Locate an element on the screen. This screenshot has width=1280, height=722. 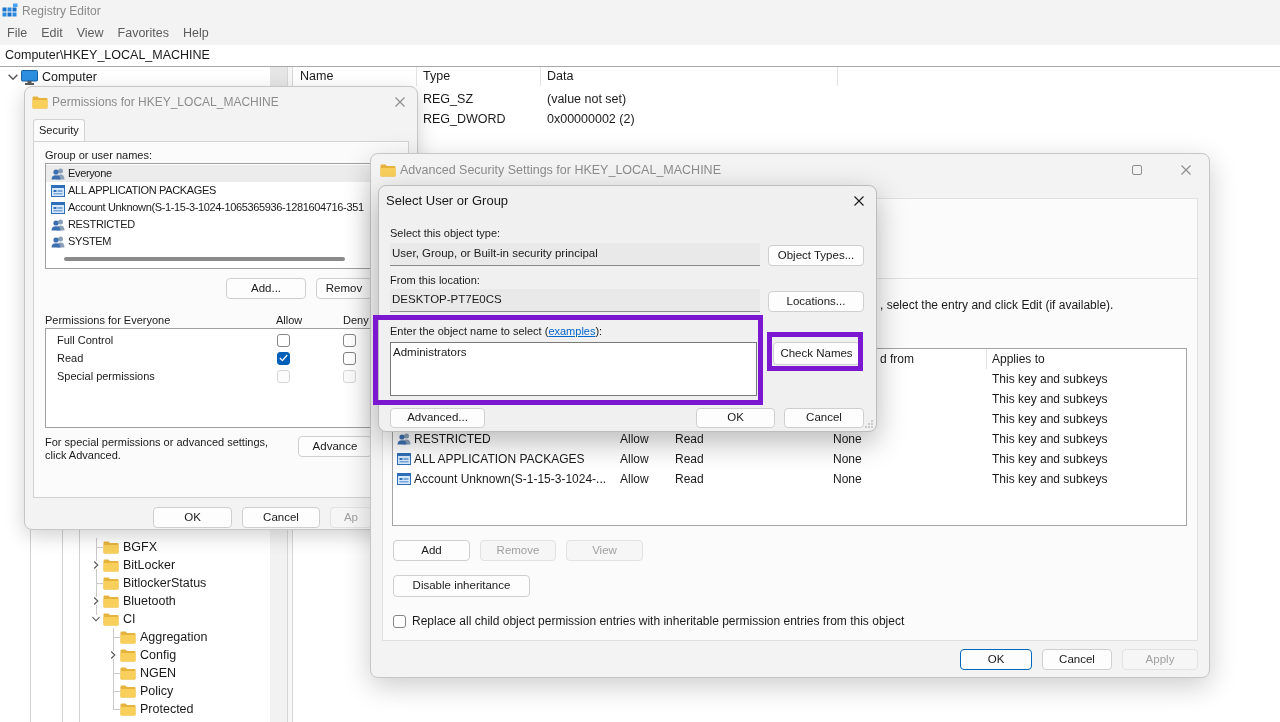
tree-item: Bluetooth is located at coordinates (139, 601).